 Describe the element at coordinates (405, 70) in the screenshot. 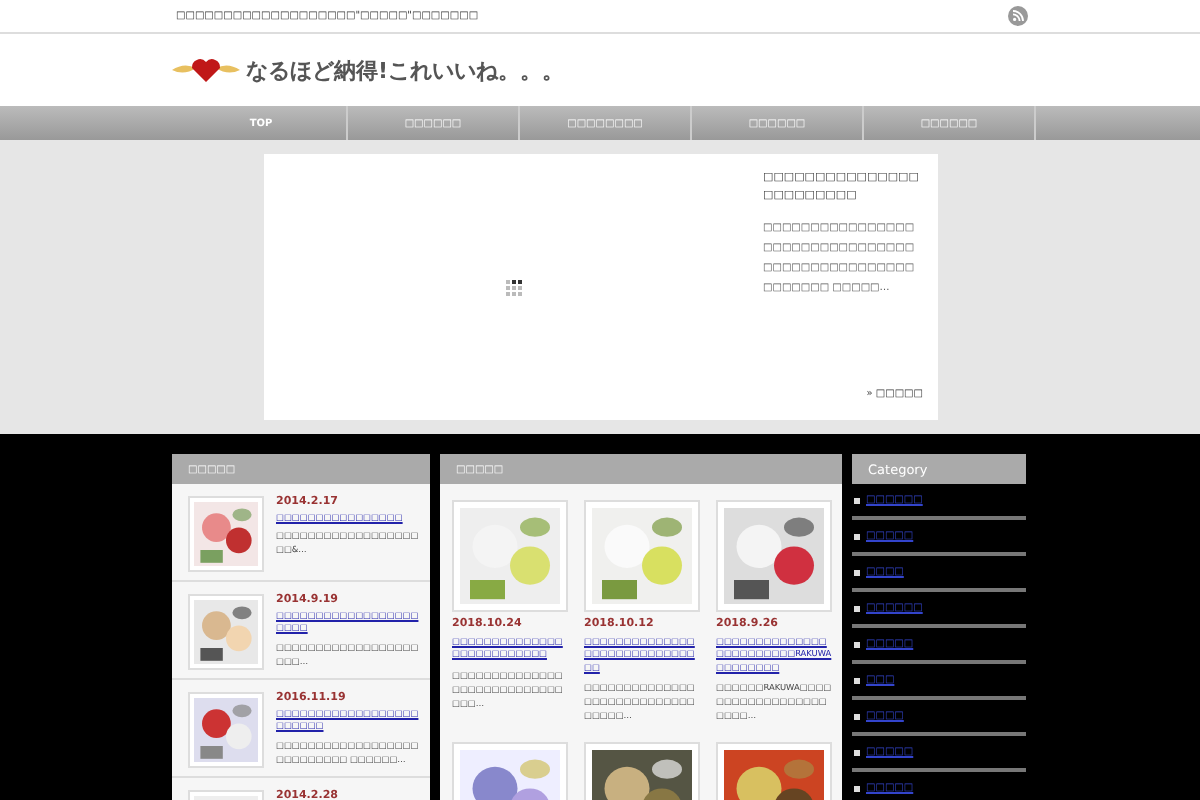

I see `site-logo: なるほど納得!これいいね。。。` at that location.